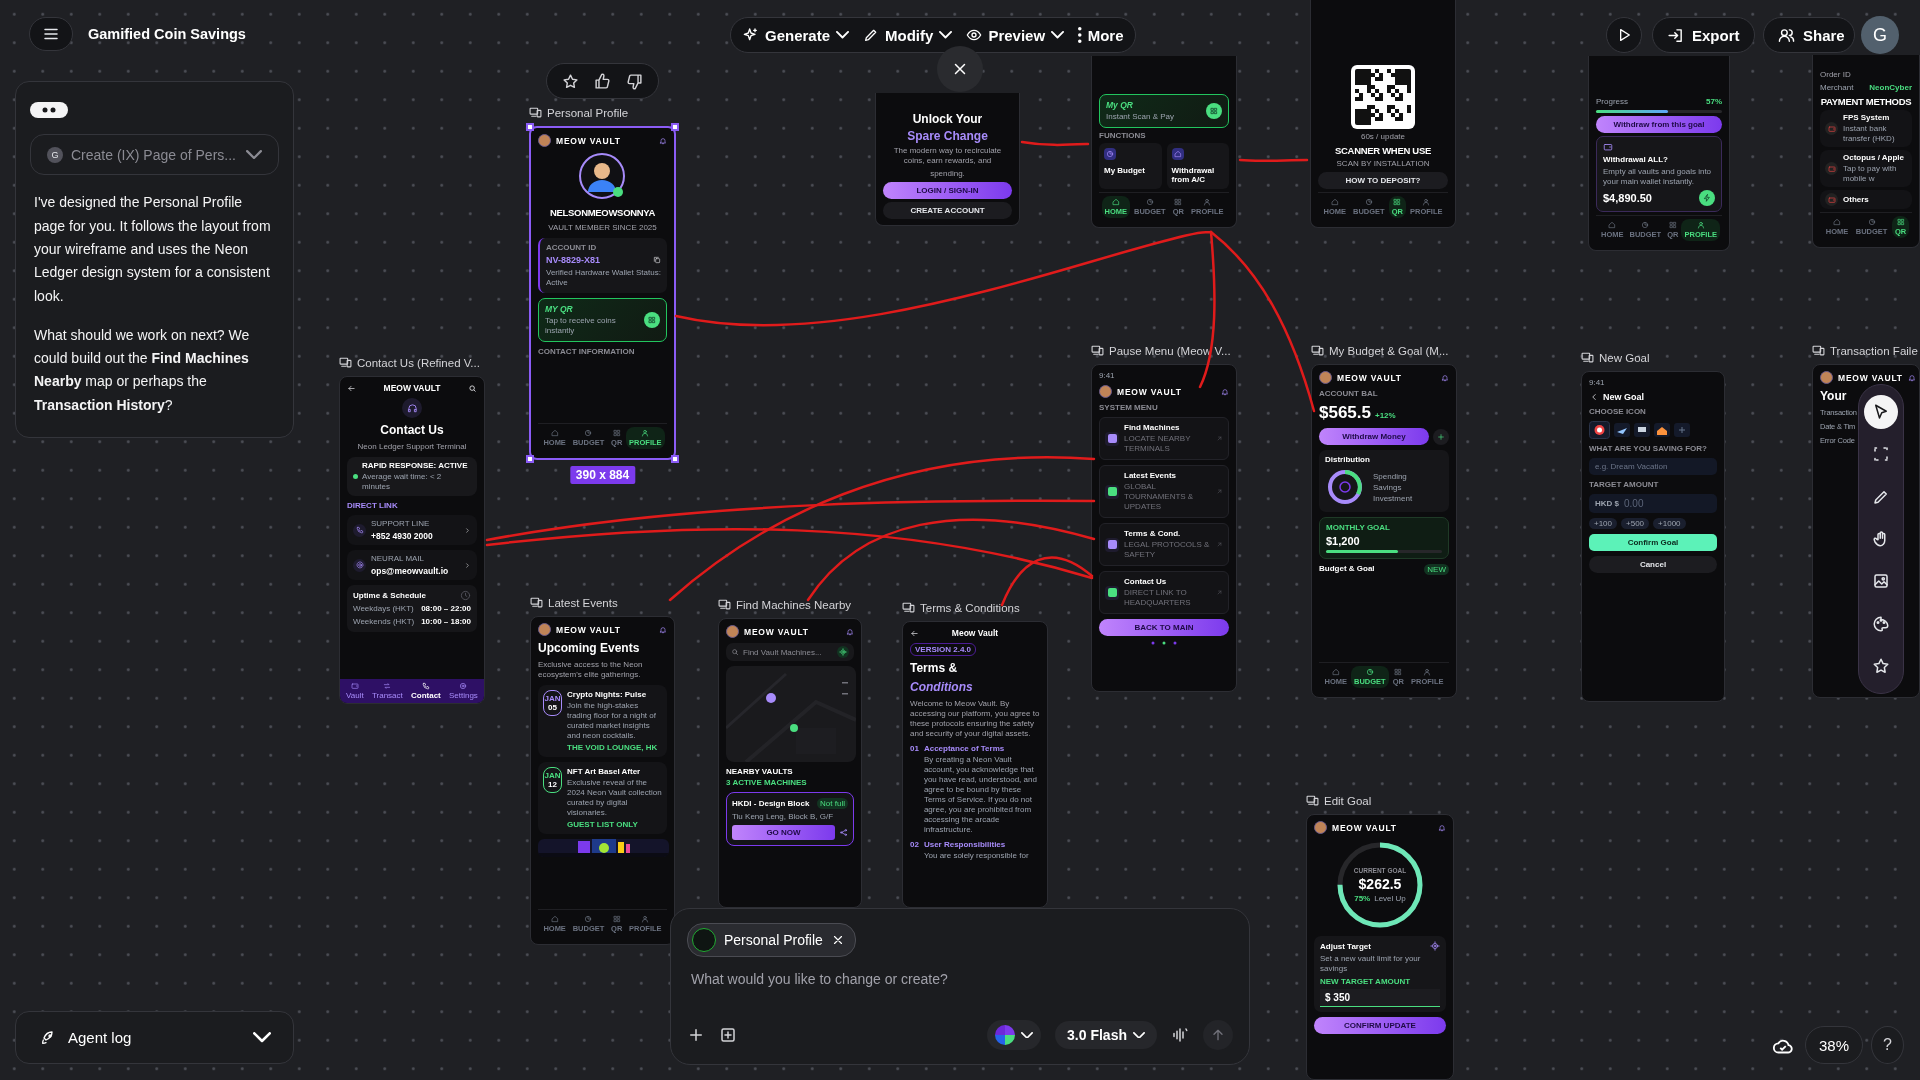 The width and height of the screenshot is (1920, 1080). I want to click on function-tile: My Budget, so click(1130, 166).